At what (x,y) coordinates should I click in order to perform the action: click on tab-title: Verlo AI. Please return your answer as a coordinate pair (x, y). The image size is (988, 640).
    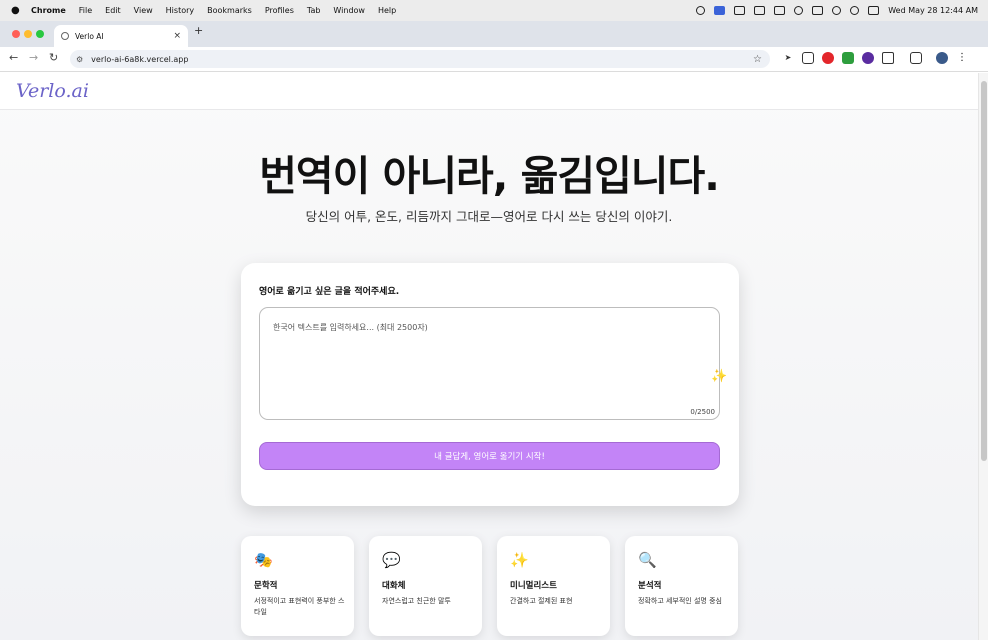
    Looking at the image, I should click on (89, 36).